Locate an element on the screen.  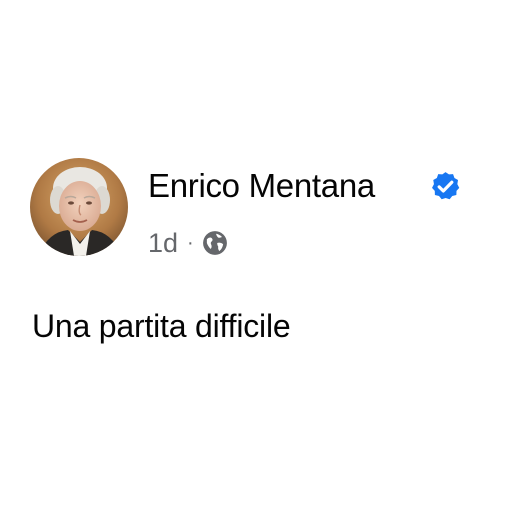
verified-badge-icon is located at coordinates (446, 186).